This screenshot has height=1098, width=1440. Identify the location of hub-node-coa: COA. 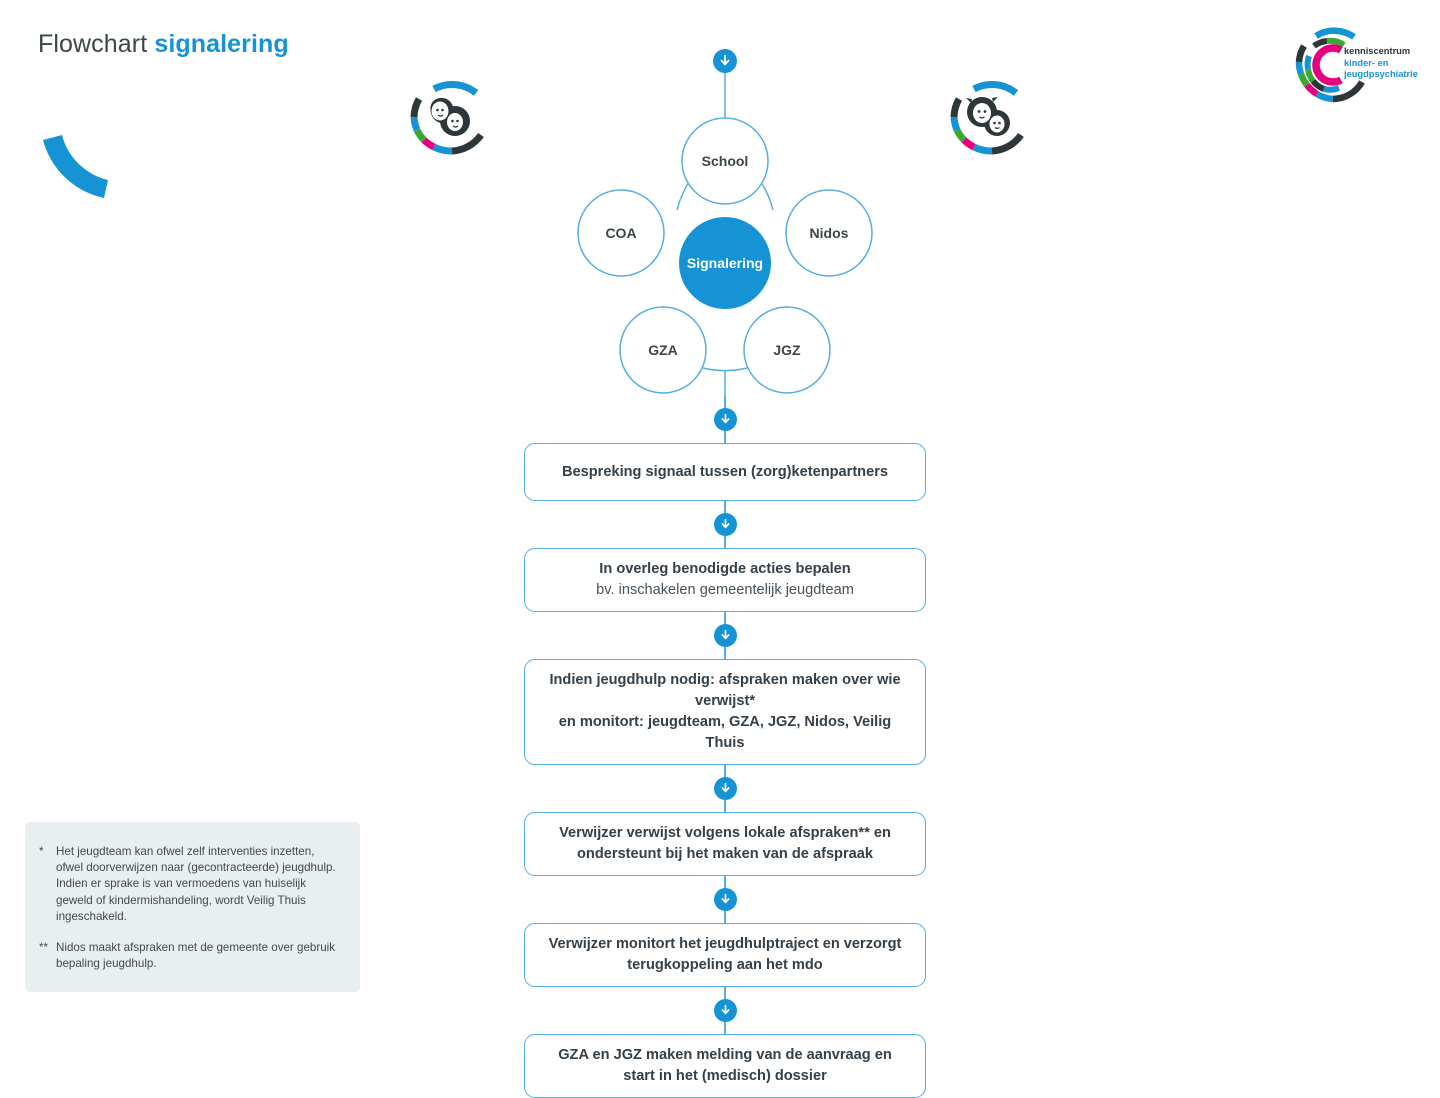
(621, 233).